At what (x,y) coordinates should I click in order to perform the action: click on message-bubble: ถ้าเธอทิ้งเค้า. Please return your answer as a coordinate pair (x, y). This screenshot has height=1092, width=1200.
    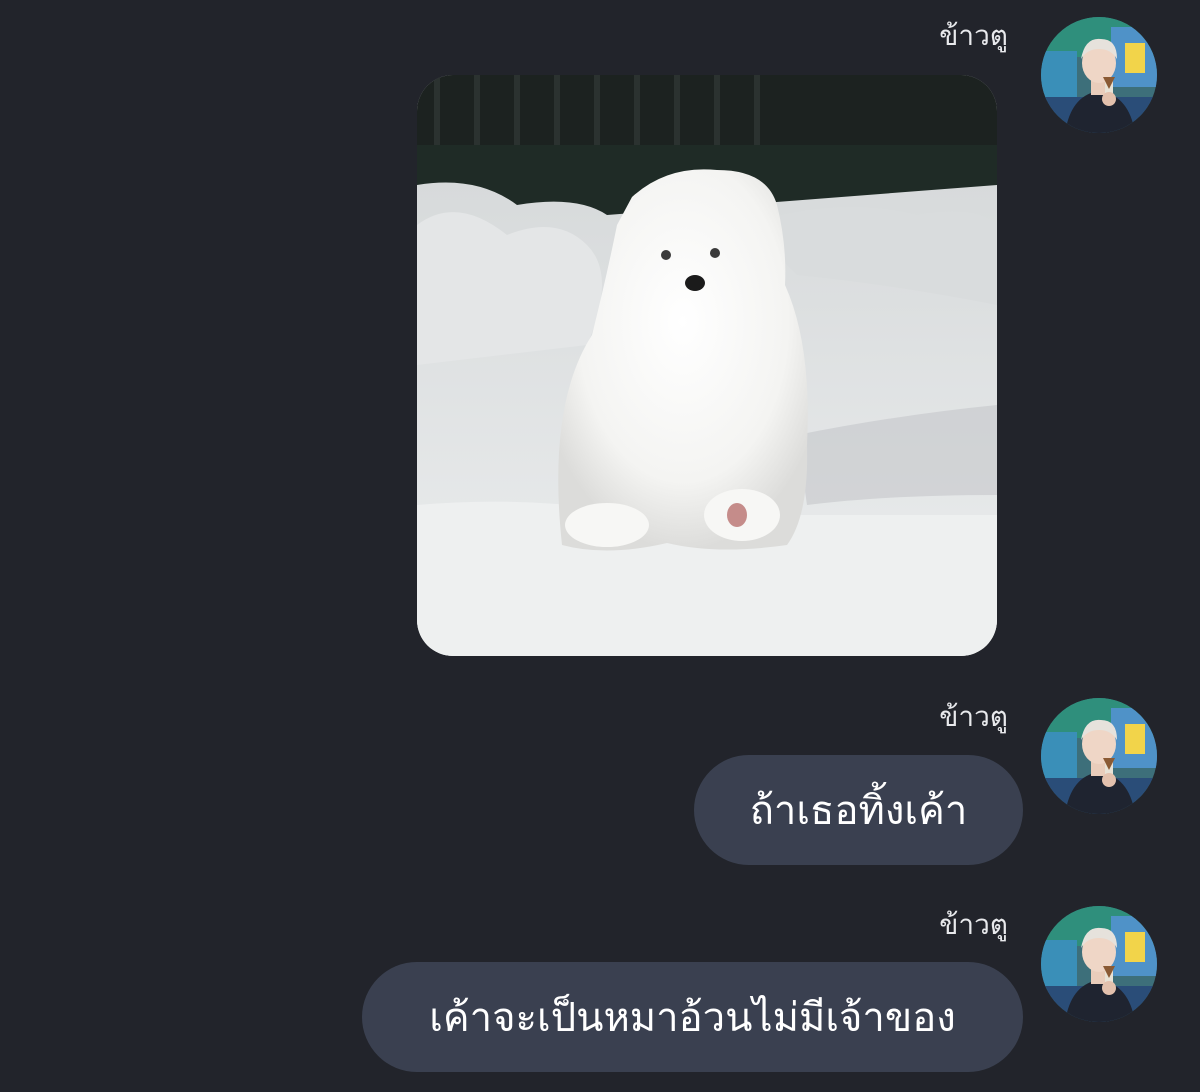
    Looking at the image, I should click on (858, 810).